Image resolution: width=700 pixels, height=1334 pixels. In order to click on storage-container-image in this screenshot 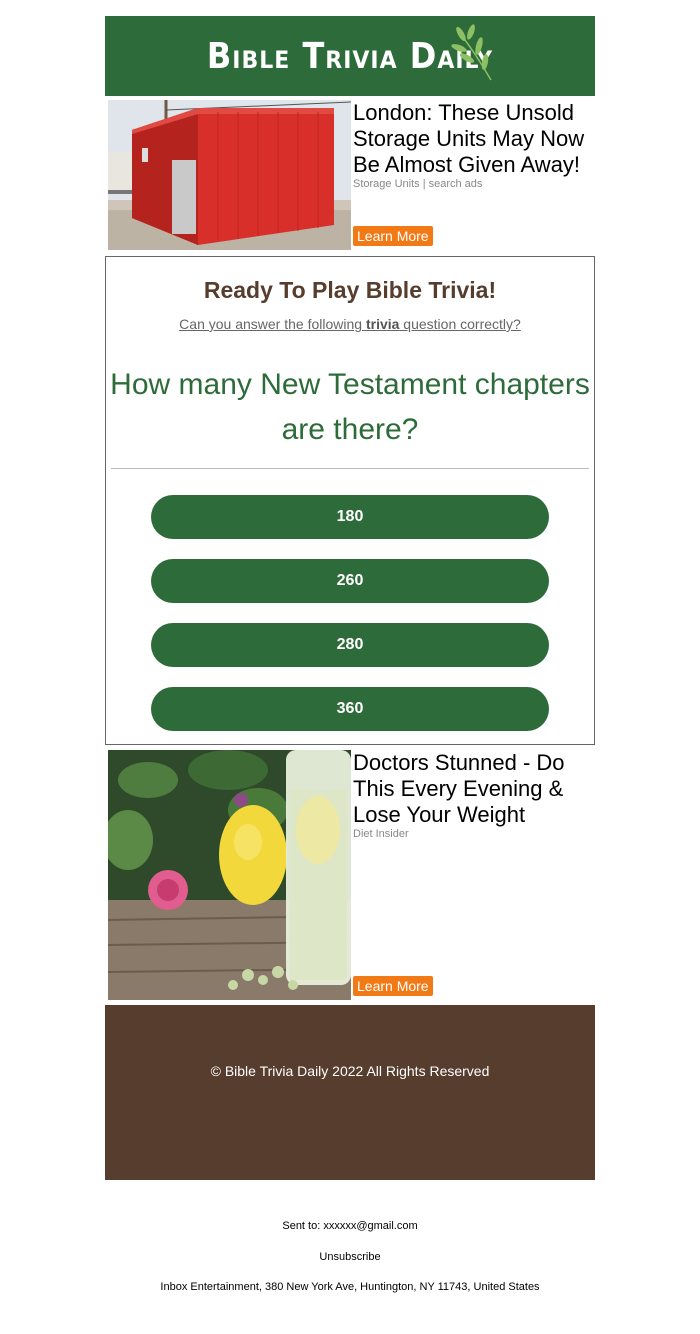, I will do `click(229, 175)`.